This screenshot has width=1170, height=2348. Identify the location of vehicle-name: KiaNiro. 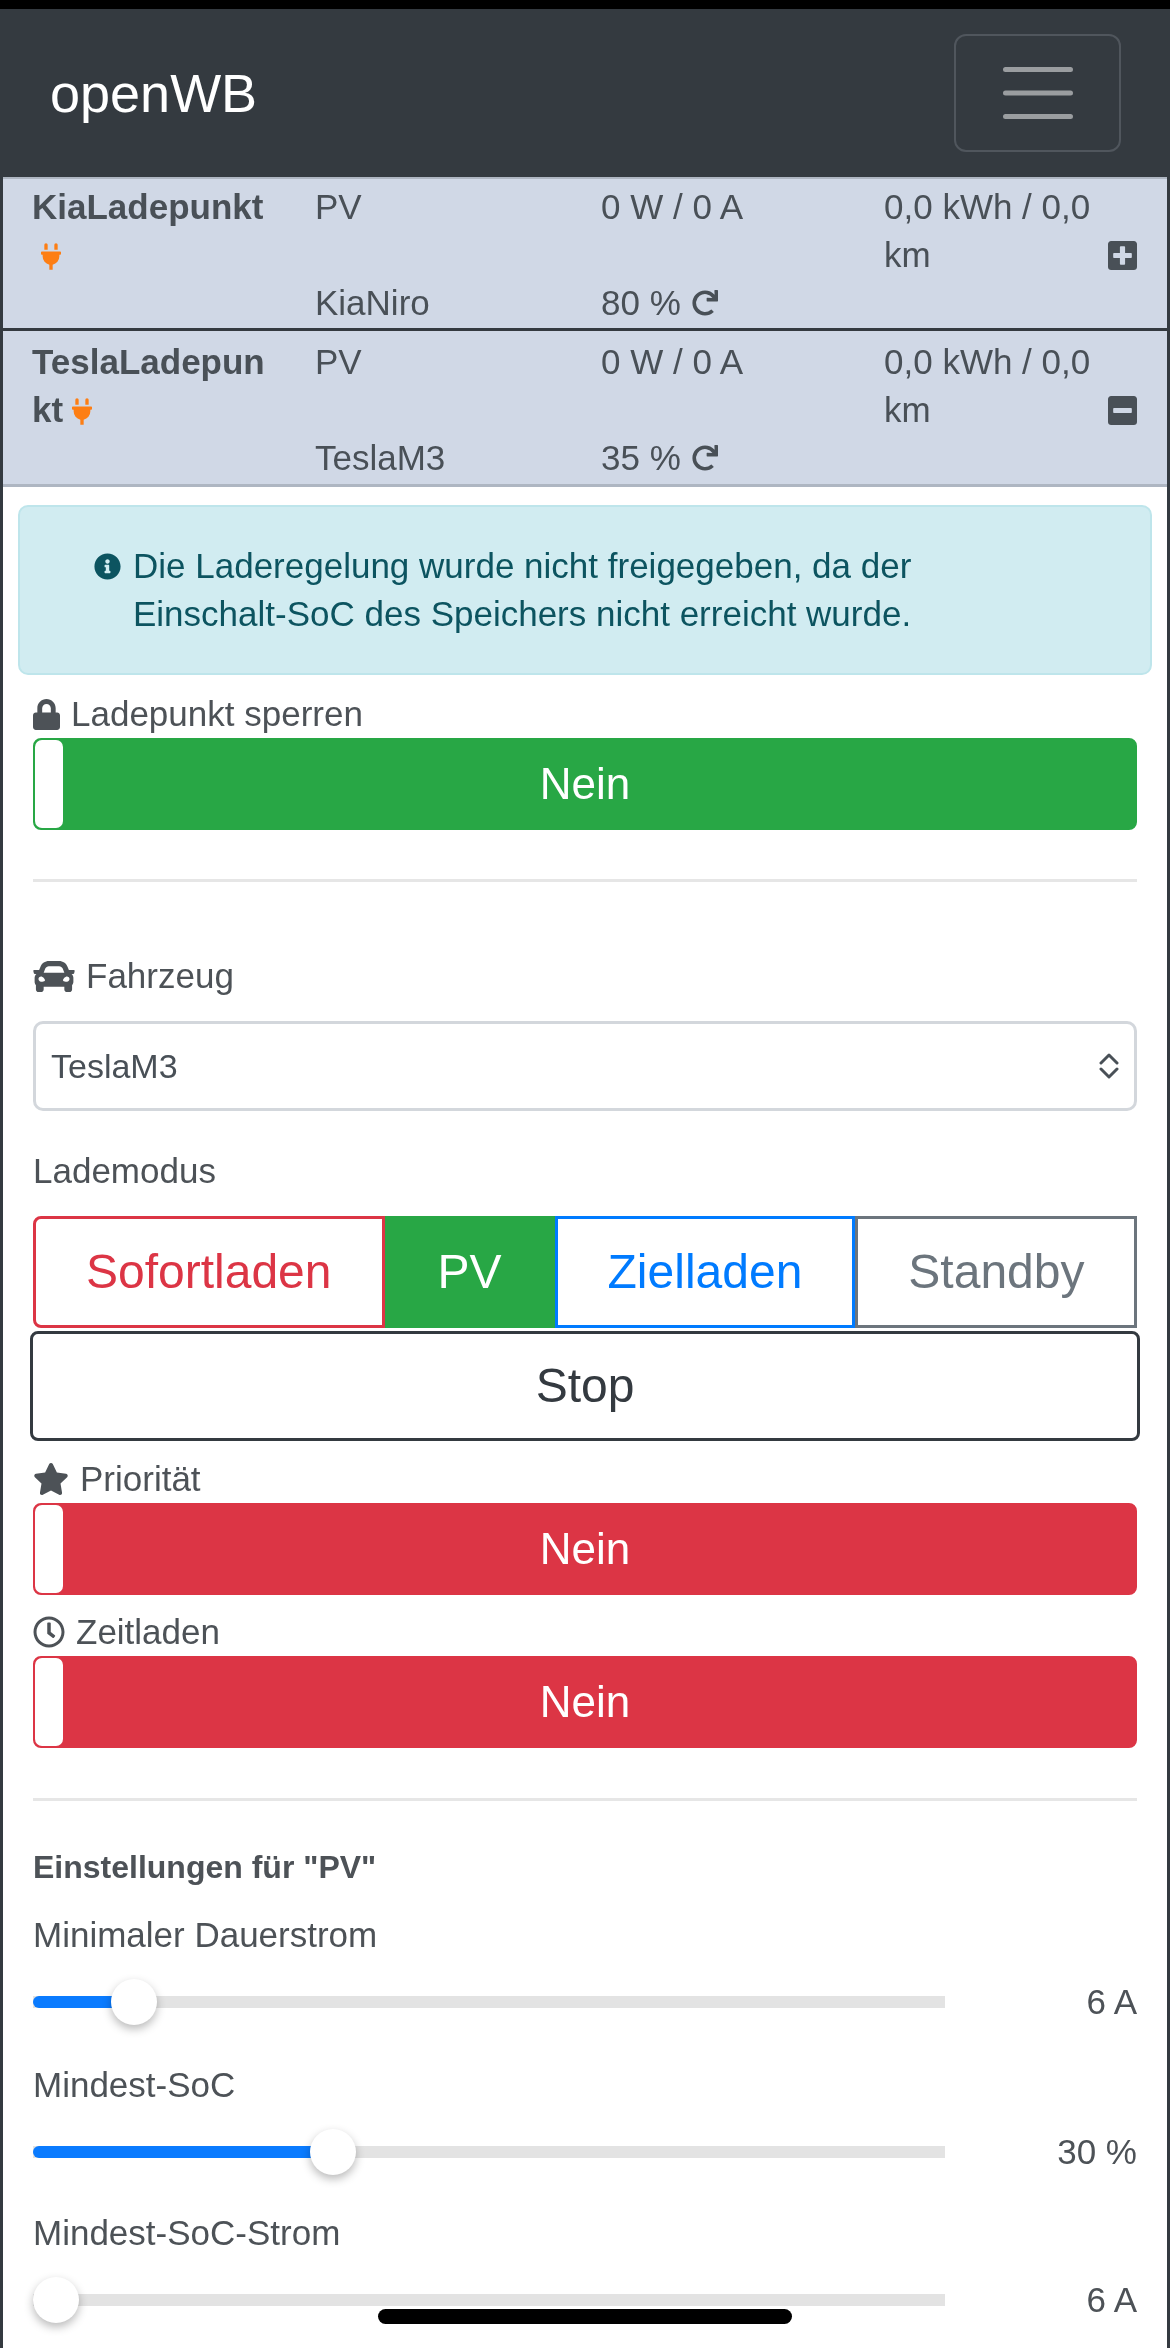
(373, 303).